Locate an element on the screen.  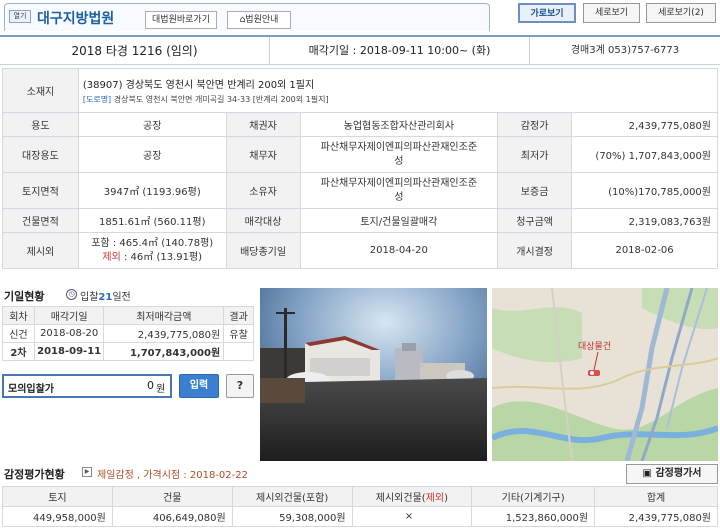
register-usage-value: 공장 is located at coordinates (152, 154).